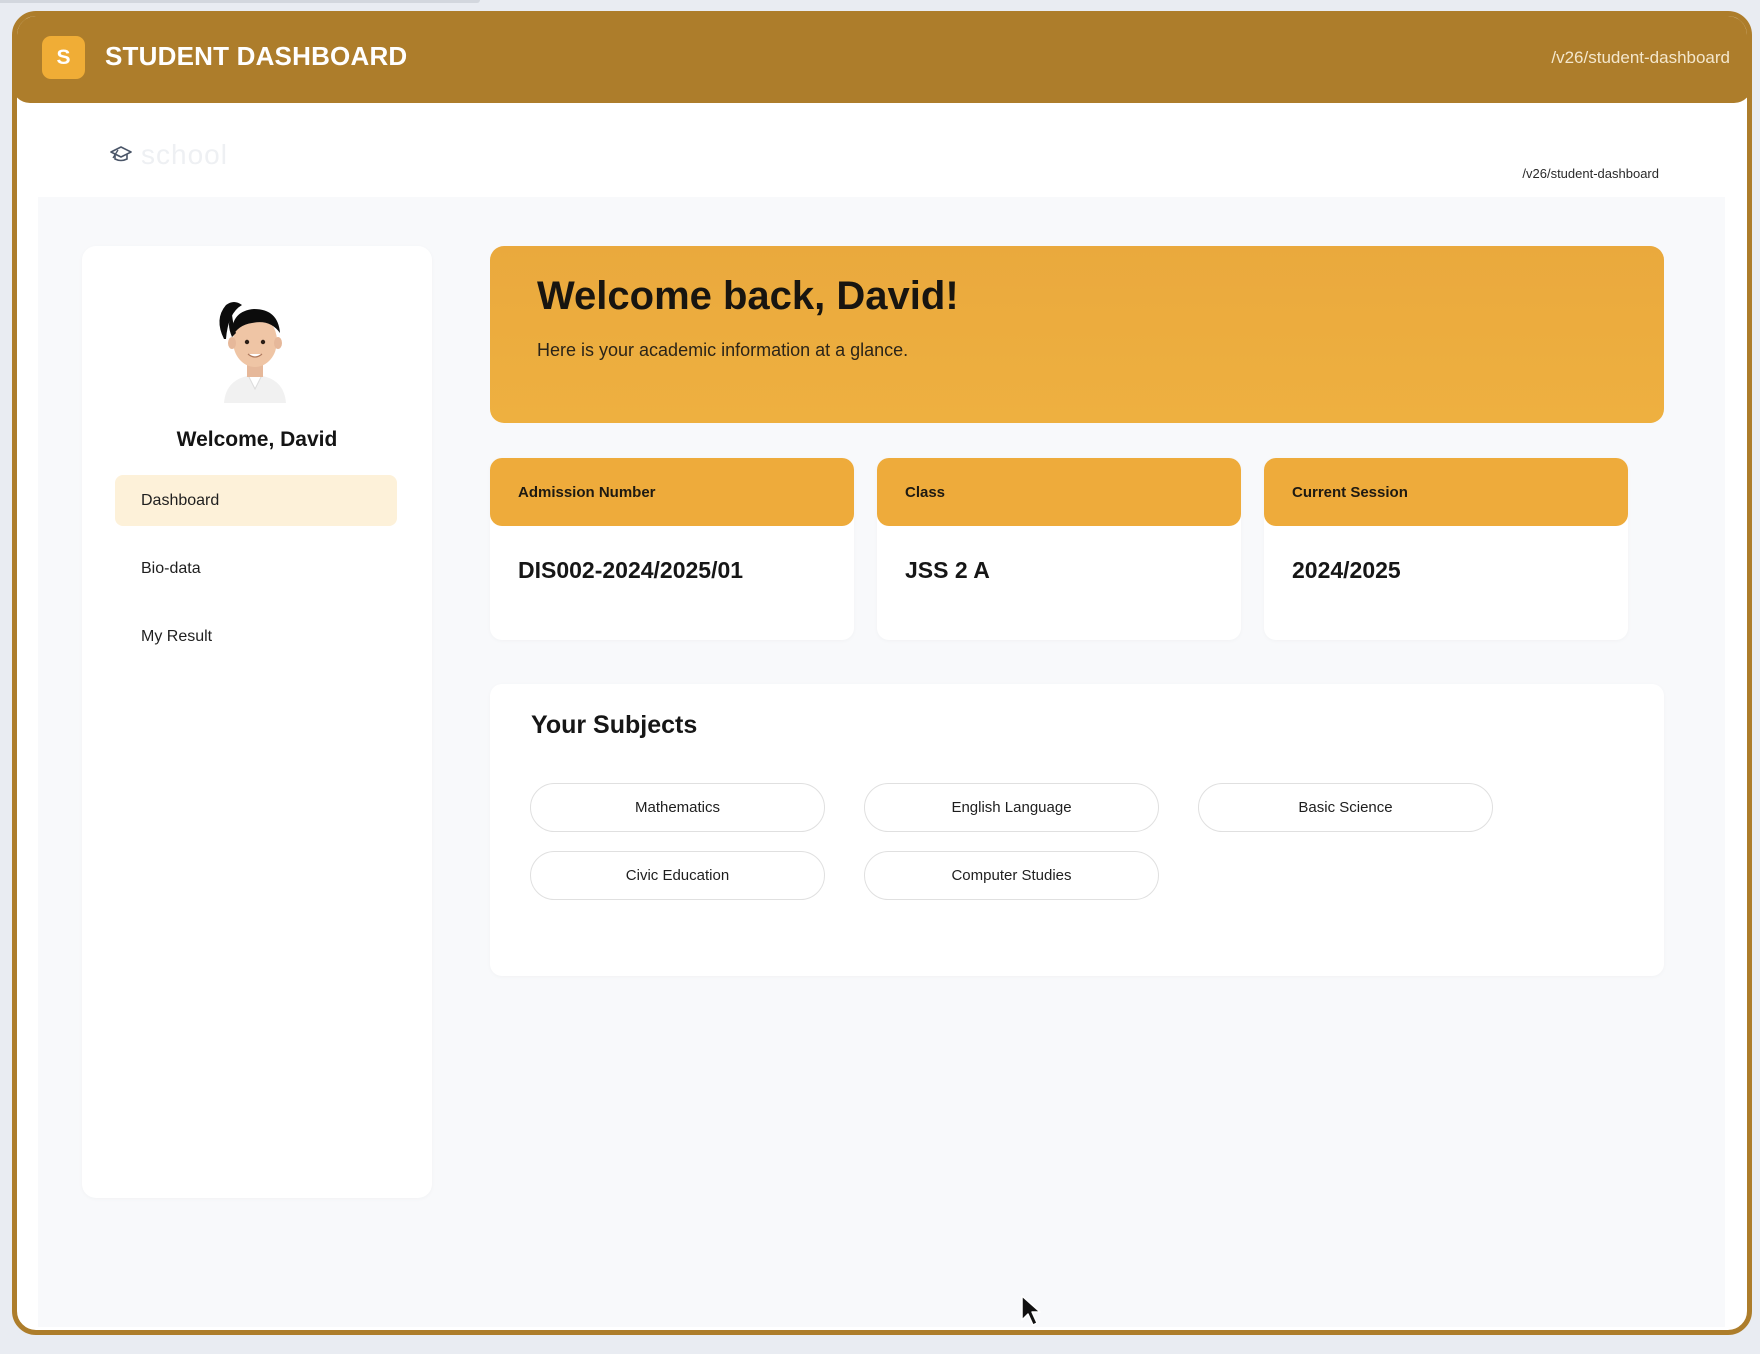 The height and width of the screenshot is (1354, 1760). Describe the element at coordinates (184, 155) in the screenshot. I see `brand-logo-text: school` at that location.